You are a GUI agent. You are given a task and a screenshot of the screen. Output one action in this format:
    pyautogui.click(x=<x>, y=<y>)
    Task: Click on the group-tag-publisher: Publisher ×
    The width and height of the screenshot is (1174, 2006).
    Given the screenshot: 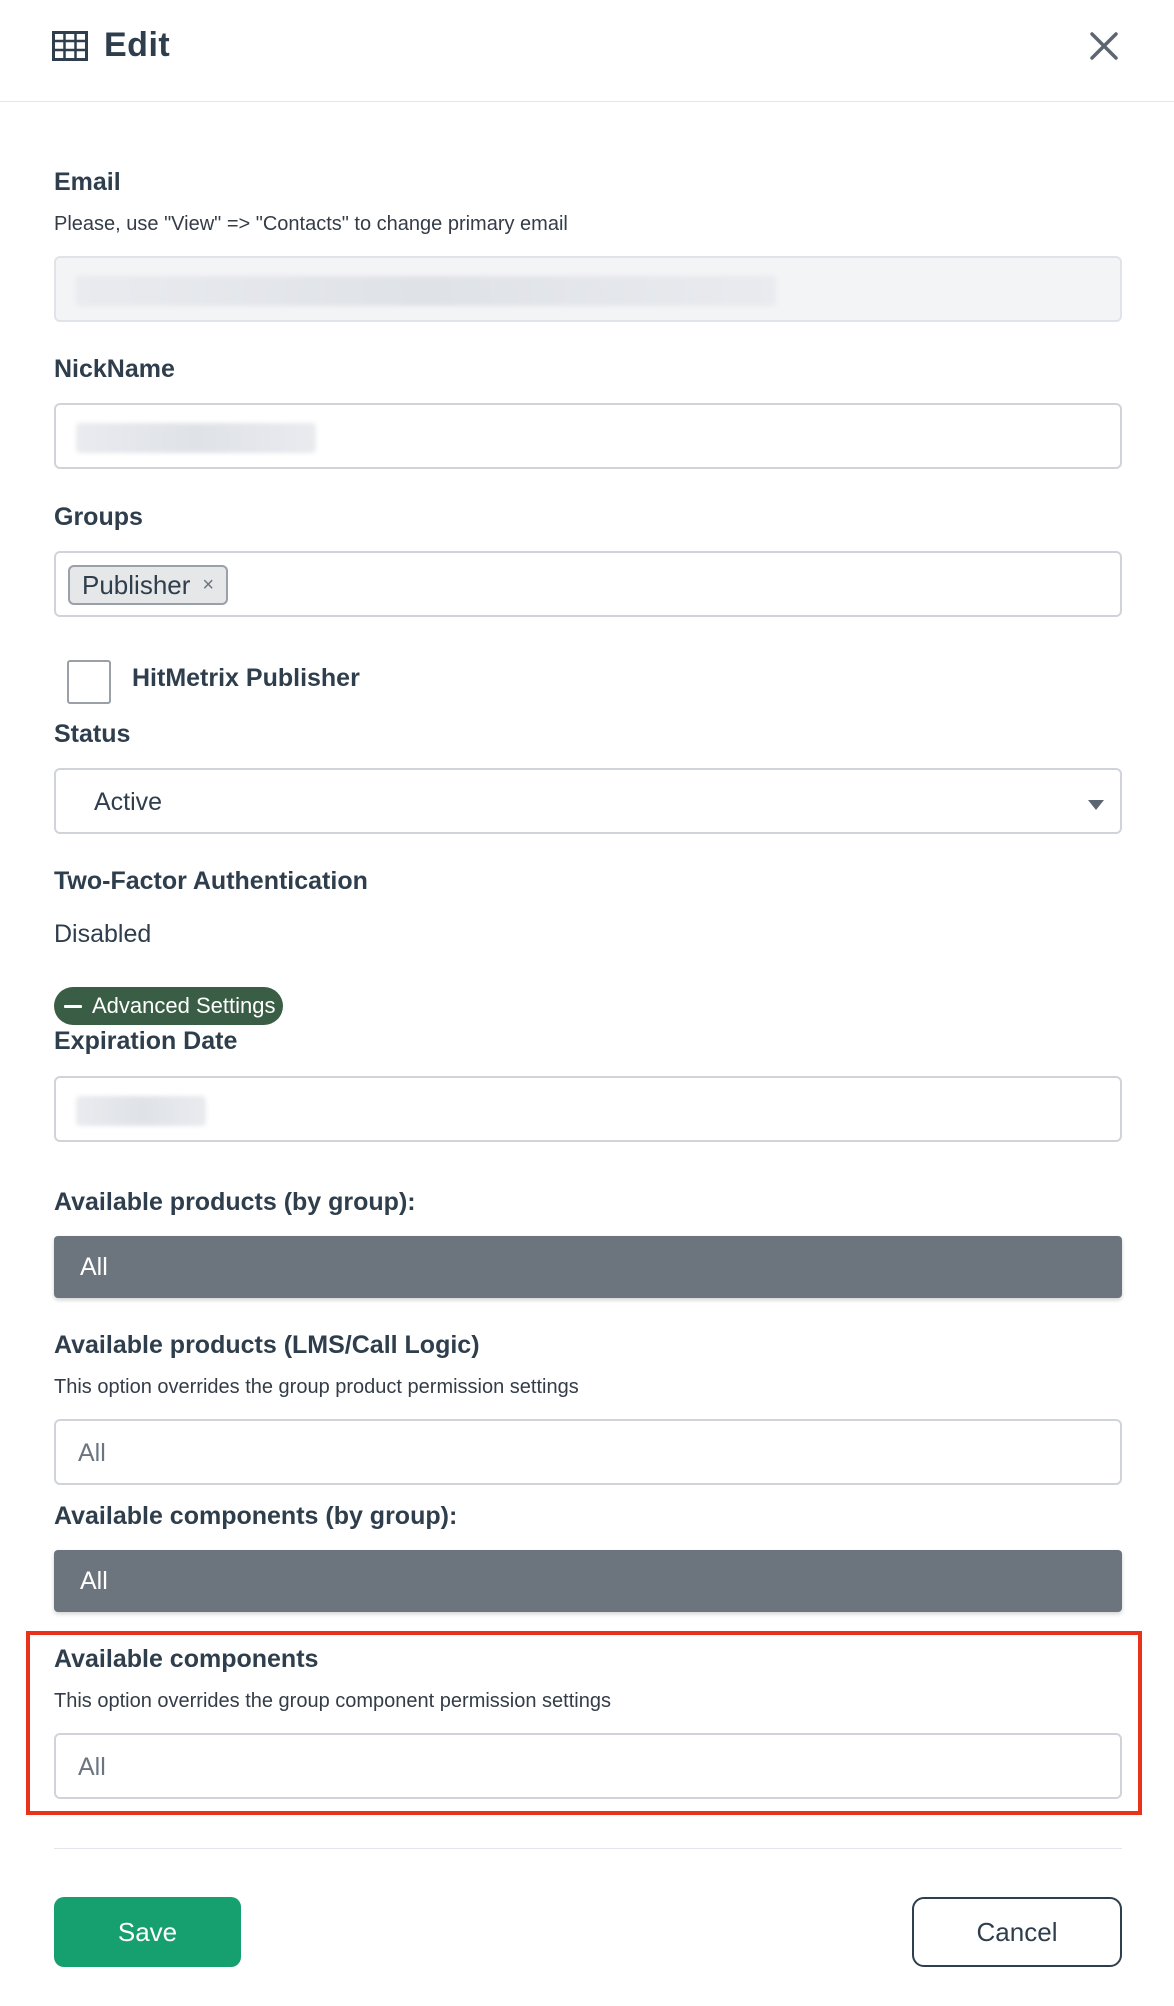 What is the action you would take?
    pyautogui.click(x=148, y=585)
    